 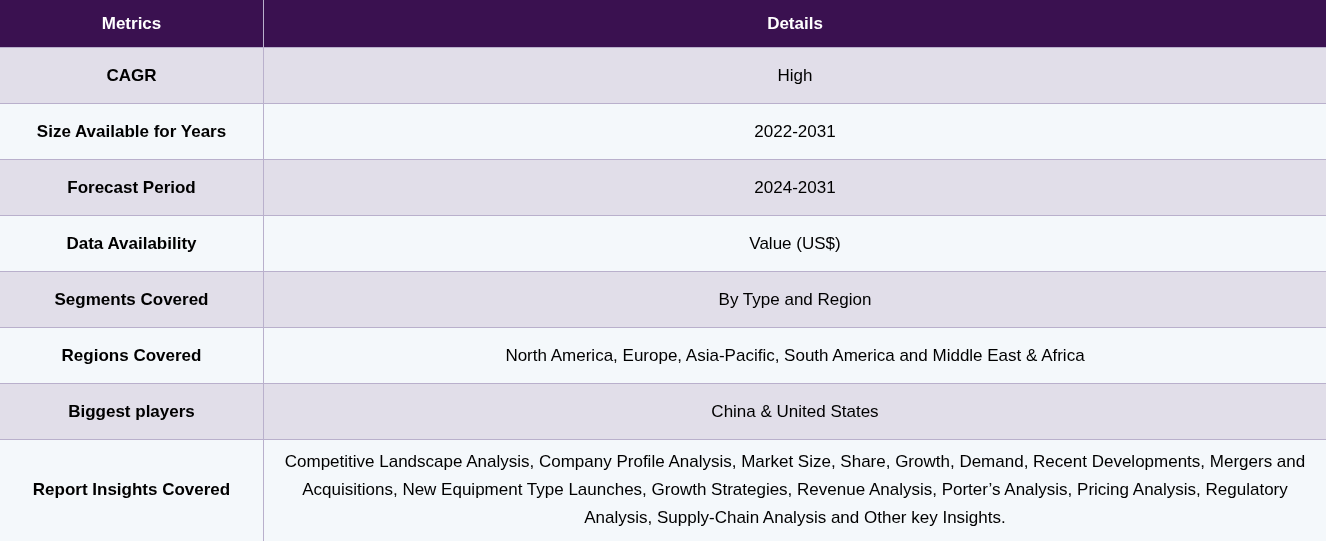 I want to click on detail-cell-text: 2024-2031, so click(x=795, y=187).